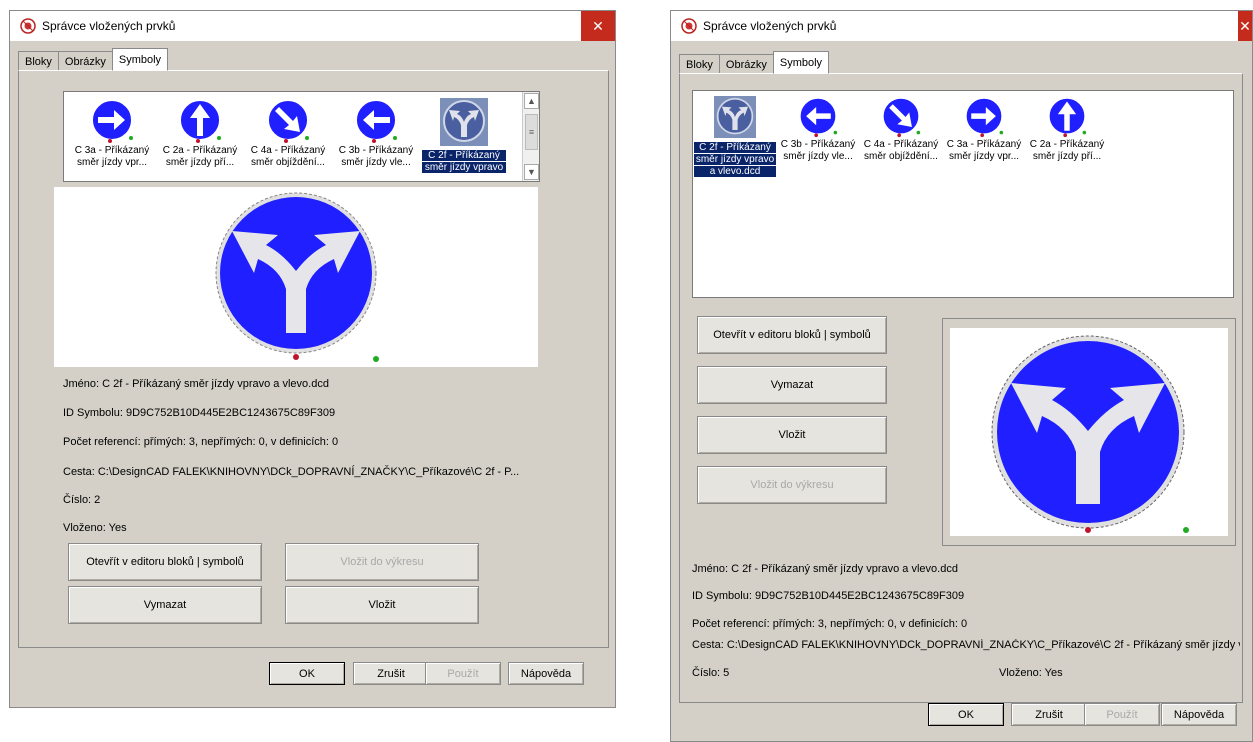 Image resolution: width=1253 pixels, height=742 pixels. What do you see at coordinates (901, 117) in the screenshot?
I see `arrow-diagonal-sign-icon` at bounding box center [901, 117].